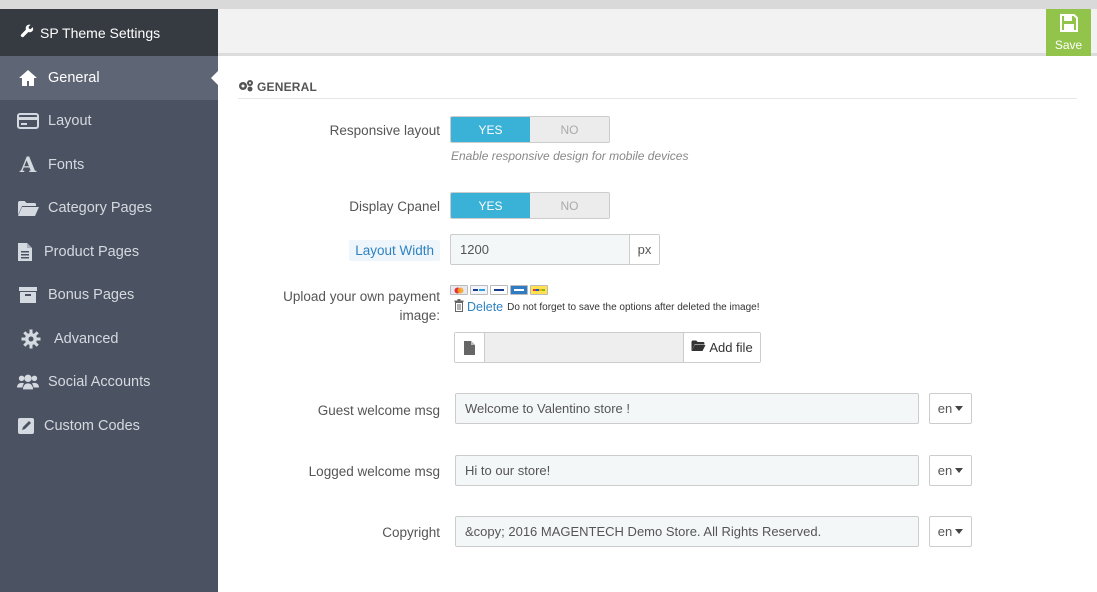 This screenshot has width=1097, height=592. Describe the element at coordinates (92, 425) in the screenshot. I see `sidebar-item-label: Custom Codes` at that location.